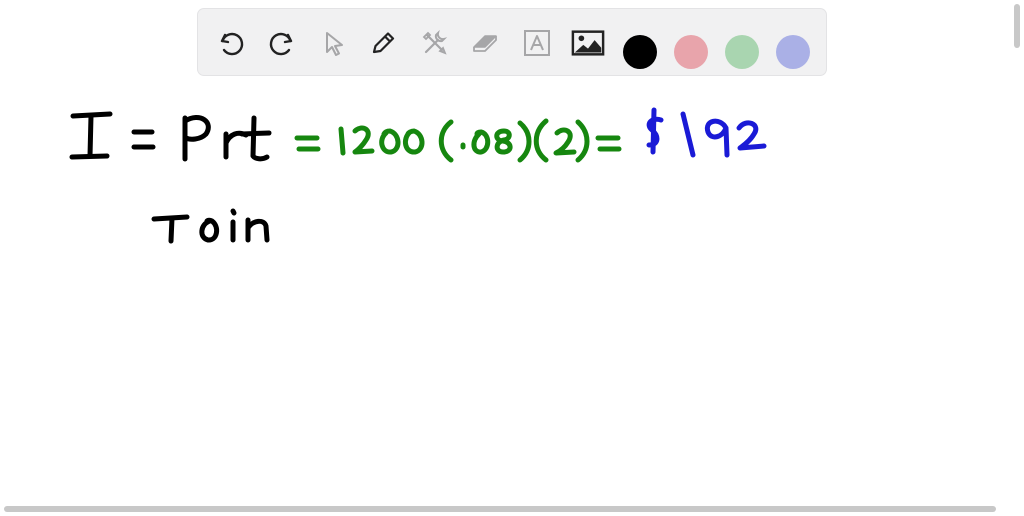 The width and height of the screenshot is (1024, 516). Describe the element at coordinates (210, 226) in the screenshot. I see `ink-black-note` at that location.